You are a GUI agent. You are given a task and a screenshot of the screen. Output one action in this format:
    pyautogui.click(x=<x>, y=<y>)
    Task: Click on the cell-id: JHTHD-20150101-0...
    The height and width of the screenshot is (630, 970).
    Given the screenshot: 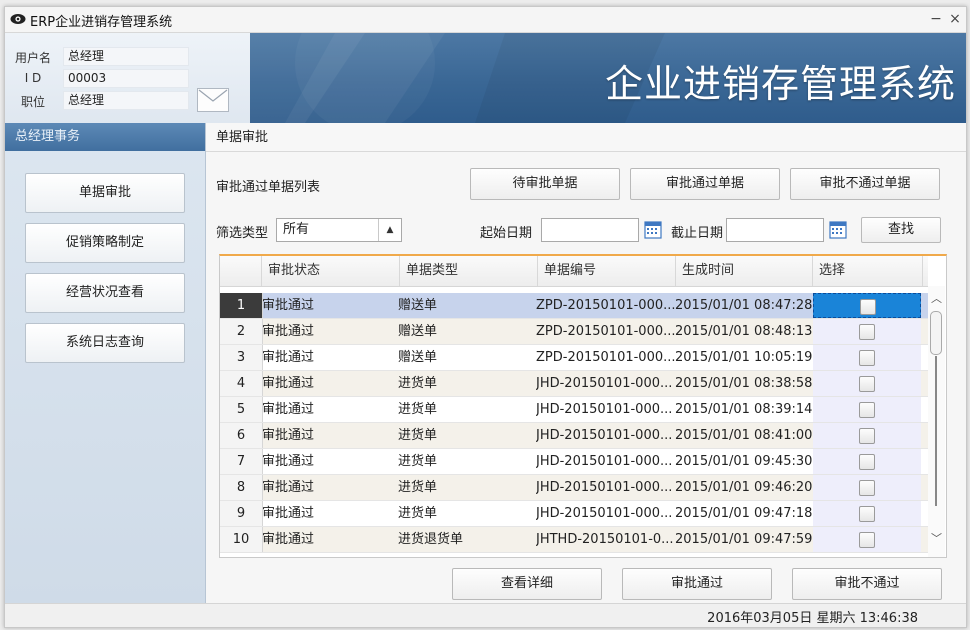 What is the action you would take?
    pyautogui.click(x=605, y=539)
    